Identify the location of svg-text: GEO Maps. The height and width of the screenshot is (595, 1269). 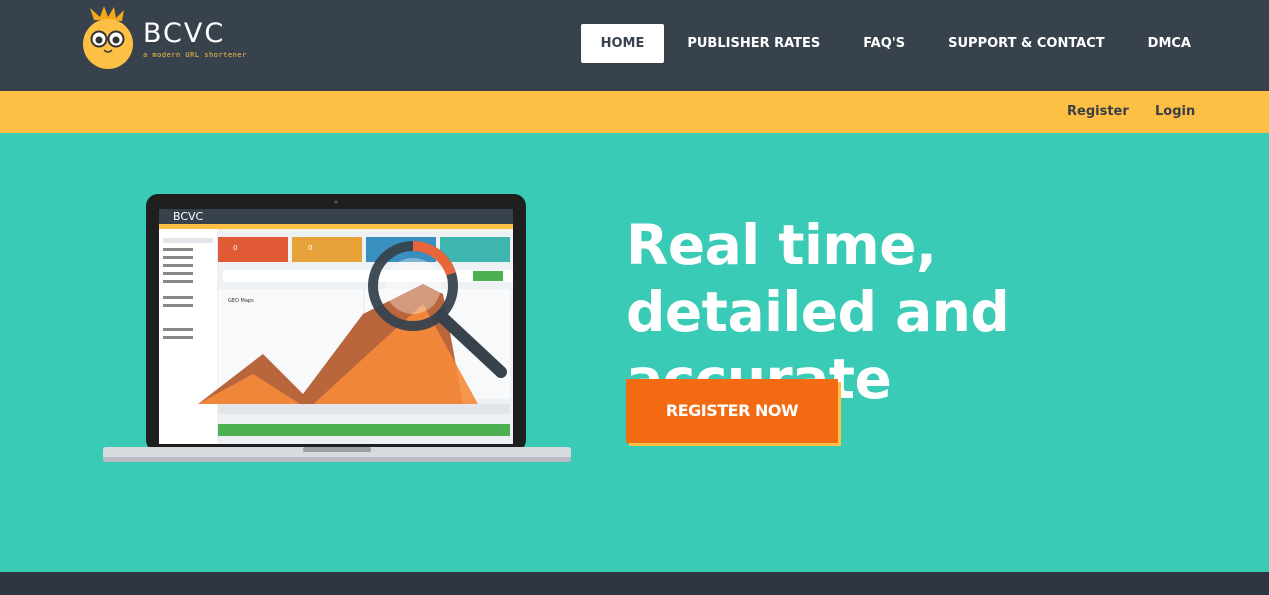
(241, 301).